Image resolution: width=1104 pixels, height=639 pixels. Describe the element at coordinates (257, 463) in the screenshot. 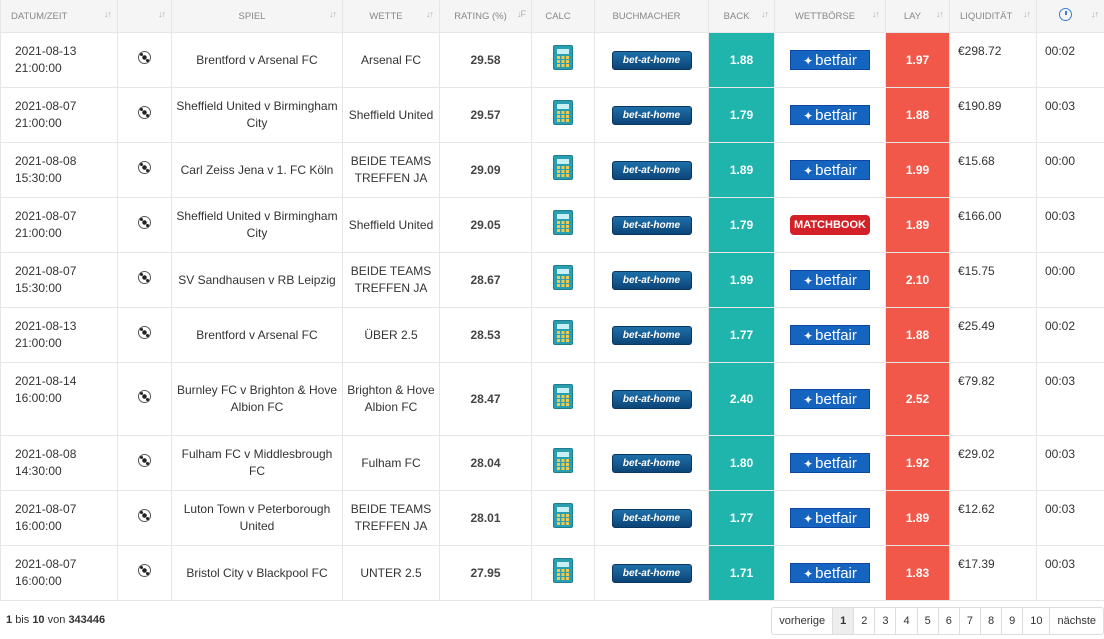

I see `cell-match: Fulham FC v Middlesbrough FC` at that location.